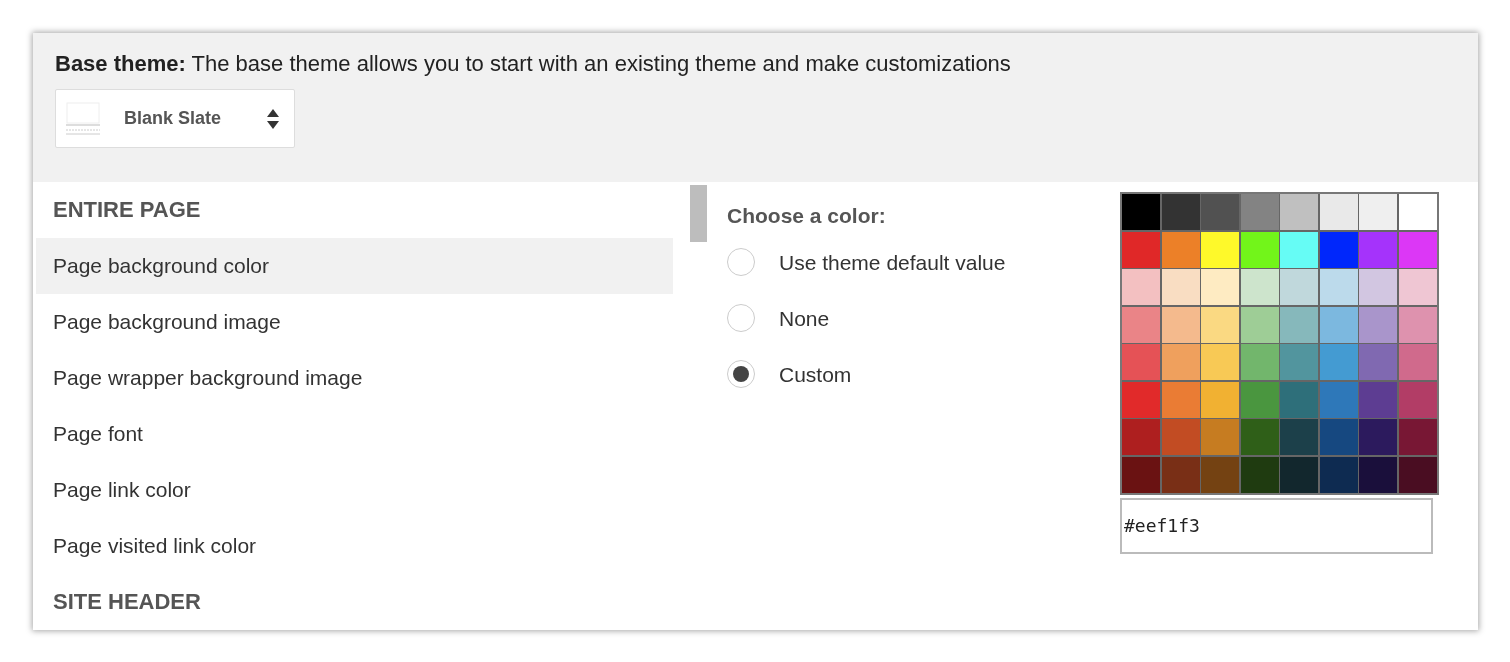  Describe the element at coordinates (273, 118) in the screenshot. I see `sort-arrows-icon` at that location.